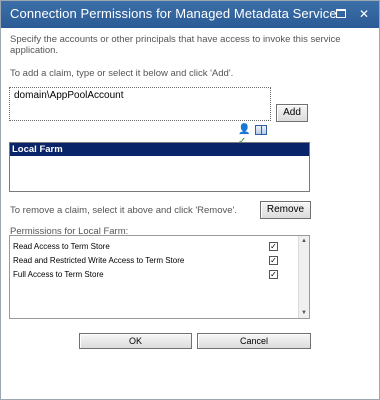 This screenshot has width=380, height=400. I want to click on permissions-scrollbar: ▲ ▼, so click(303, 277).